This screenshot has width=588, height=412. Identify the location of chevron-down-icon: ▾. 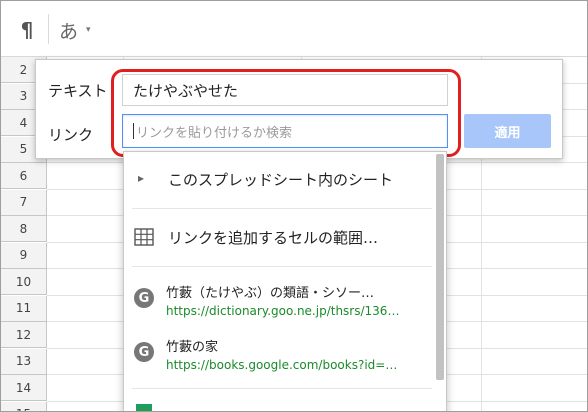
(88, 30).